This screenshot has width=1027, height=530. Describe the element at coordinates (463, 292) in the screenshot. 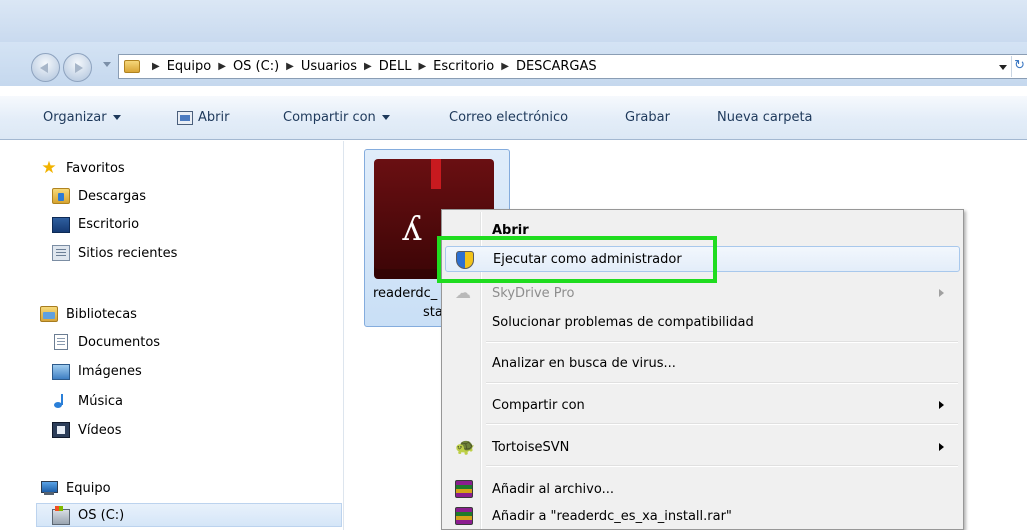

I see `skydrive-icon: ☁` at that location.